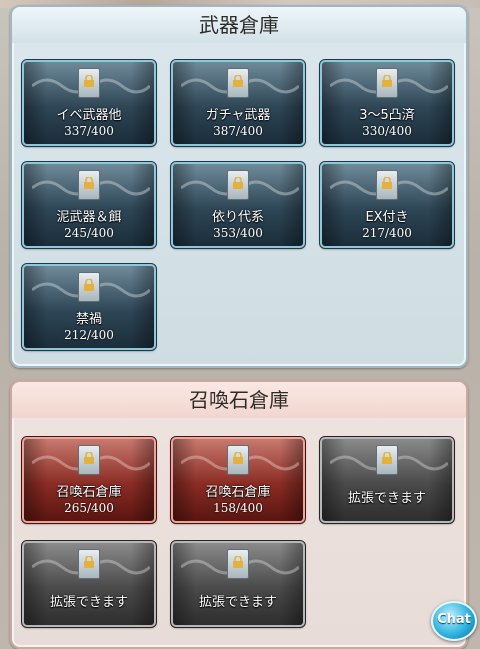 This screenshot has width=480, height=649. I want to click on slot-count: 330/400, so click(387, 131).